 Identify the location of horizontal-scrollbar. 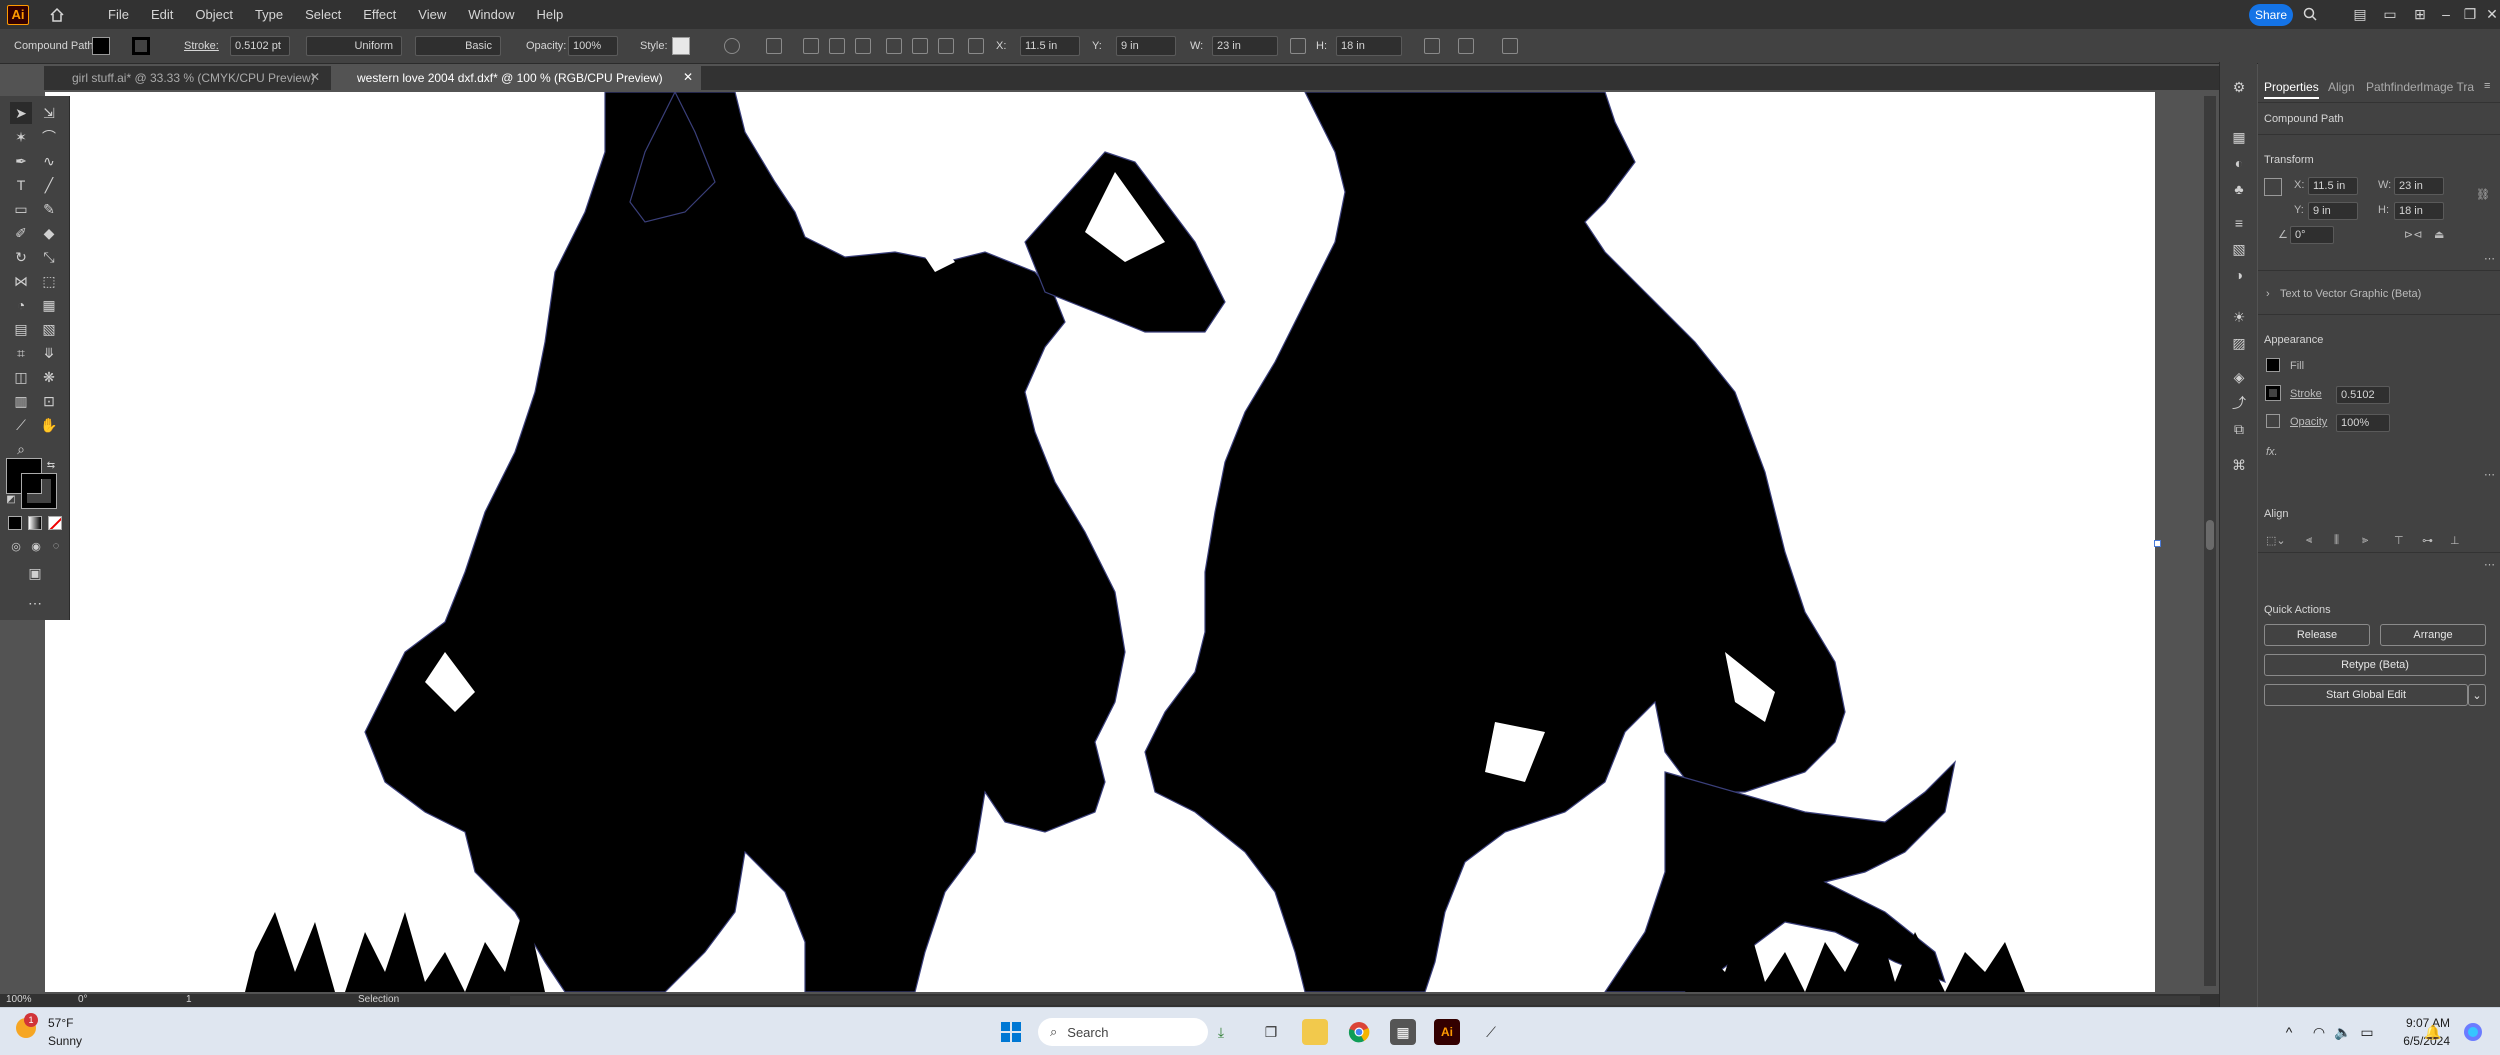
(1355, 1000).